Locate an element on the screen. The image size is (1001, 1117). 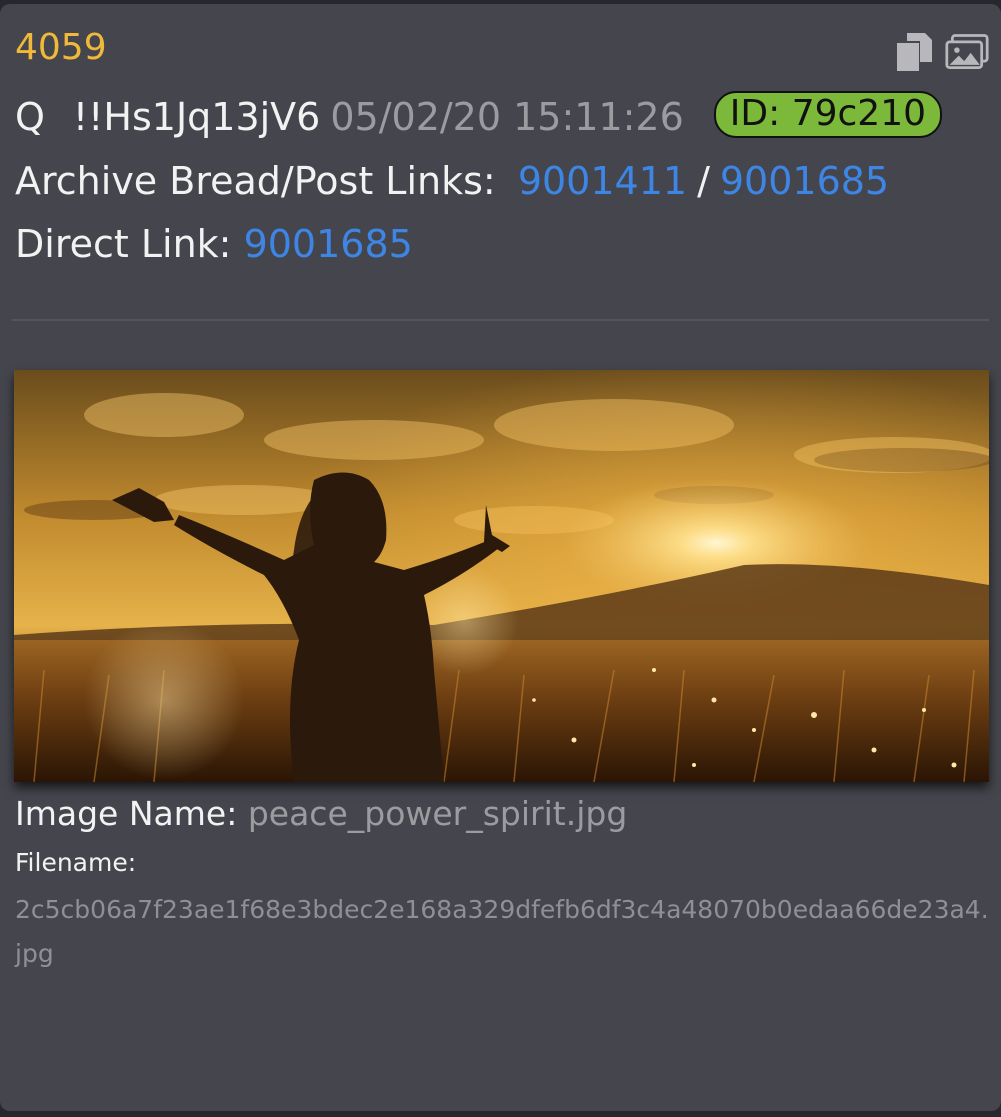
direct-link: 9001685 is located at coordinates (328, 244).